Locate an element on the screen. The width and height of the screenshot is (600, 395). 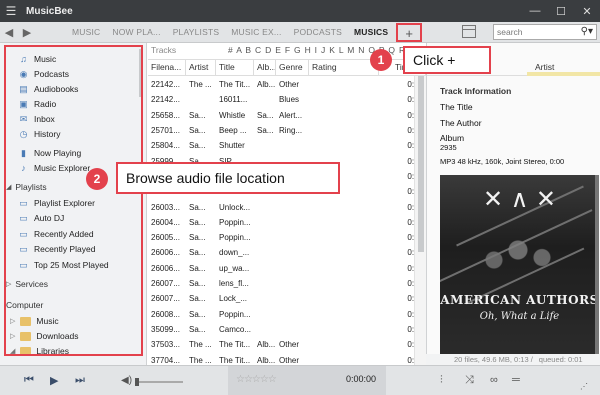
tab-podcasts: PODCASTS is located at coordinates (318, 32).